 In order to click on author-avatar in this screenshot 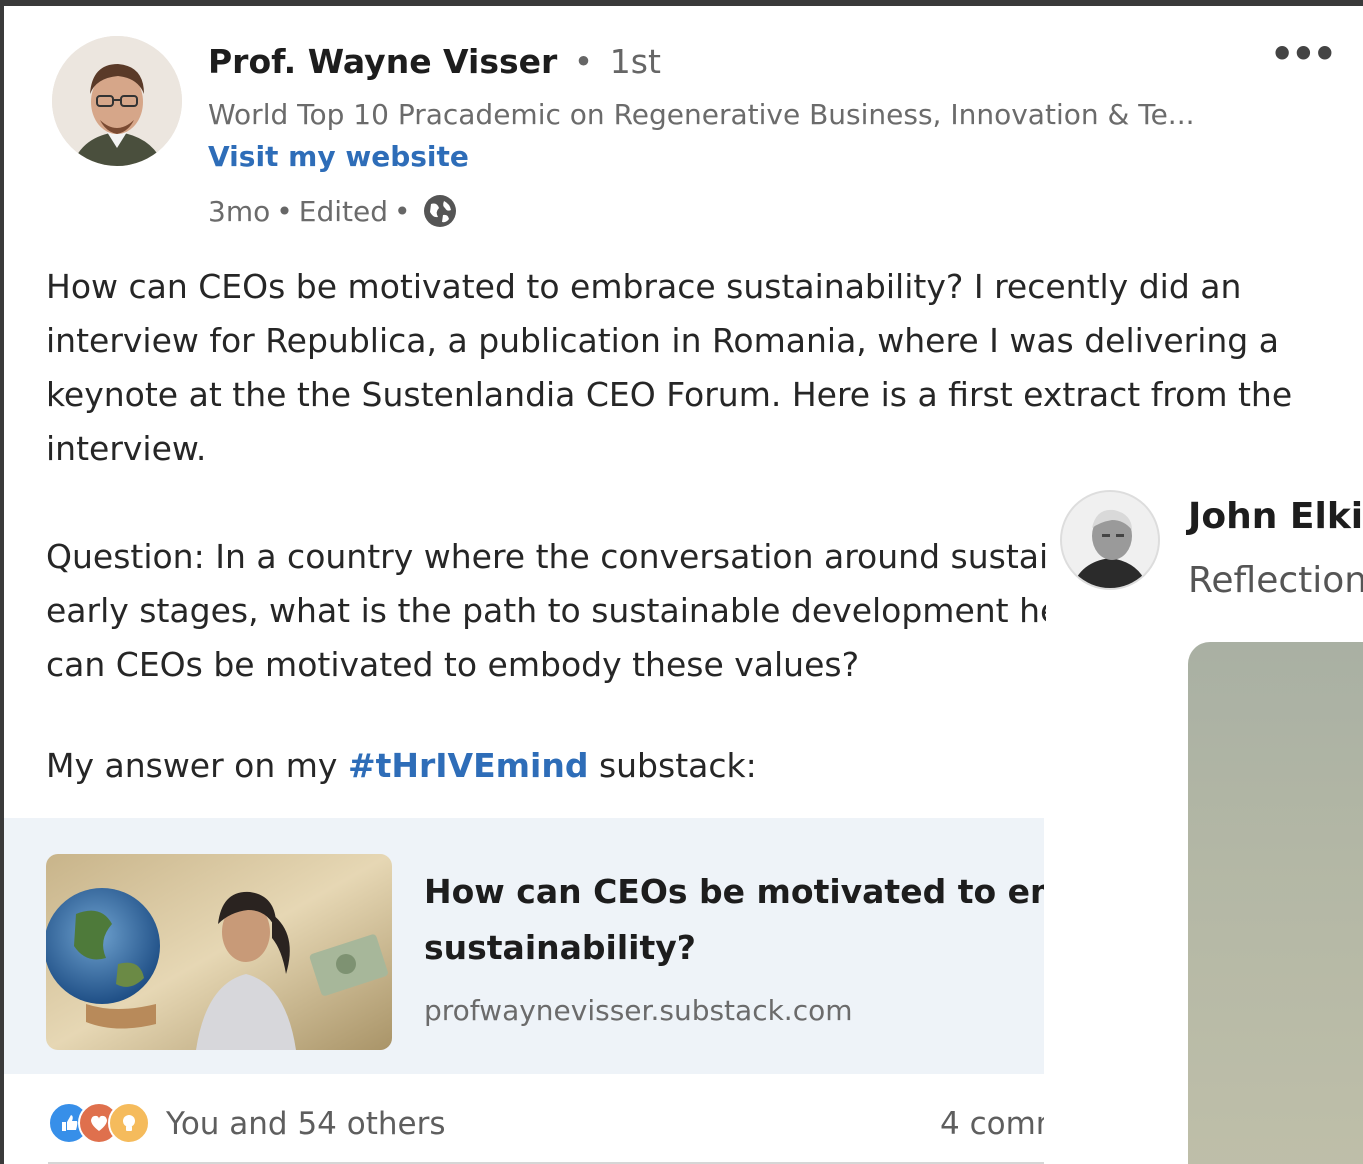, I will do `click(117, 101)`.